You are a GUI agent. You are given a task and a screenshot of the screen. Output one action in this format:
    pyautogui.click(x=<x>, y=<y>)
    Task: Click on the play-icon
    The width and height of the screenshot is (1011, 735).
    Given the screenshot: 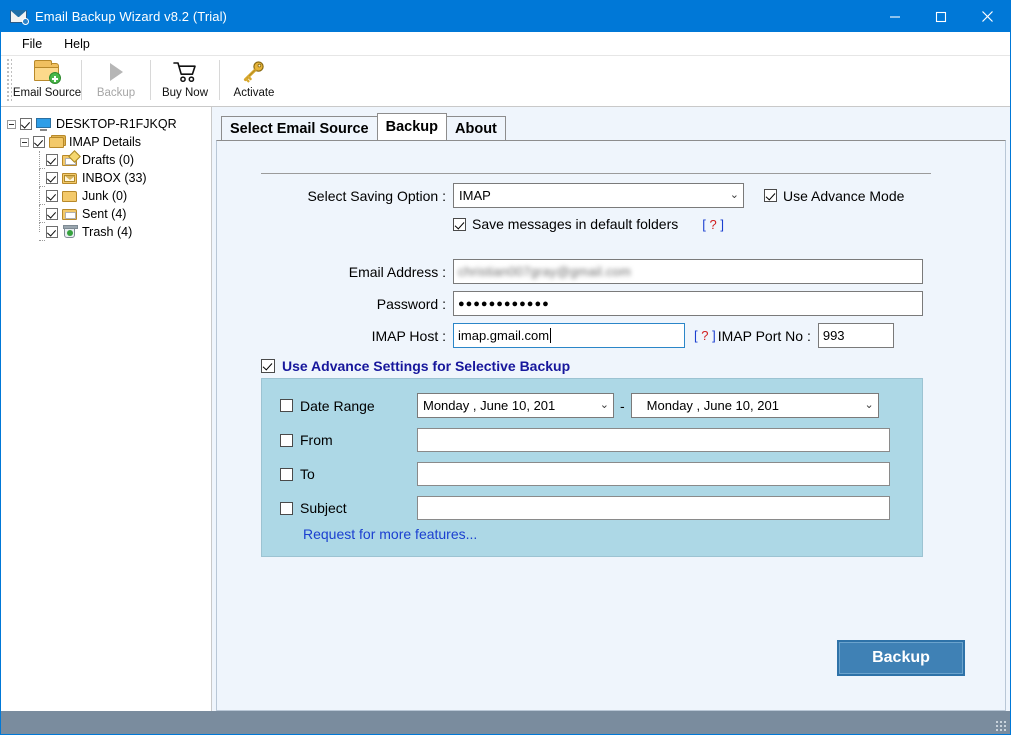 What is the action you would take?
    pyautogui.click(x=116, y=72)
    